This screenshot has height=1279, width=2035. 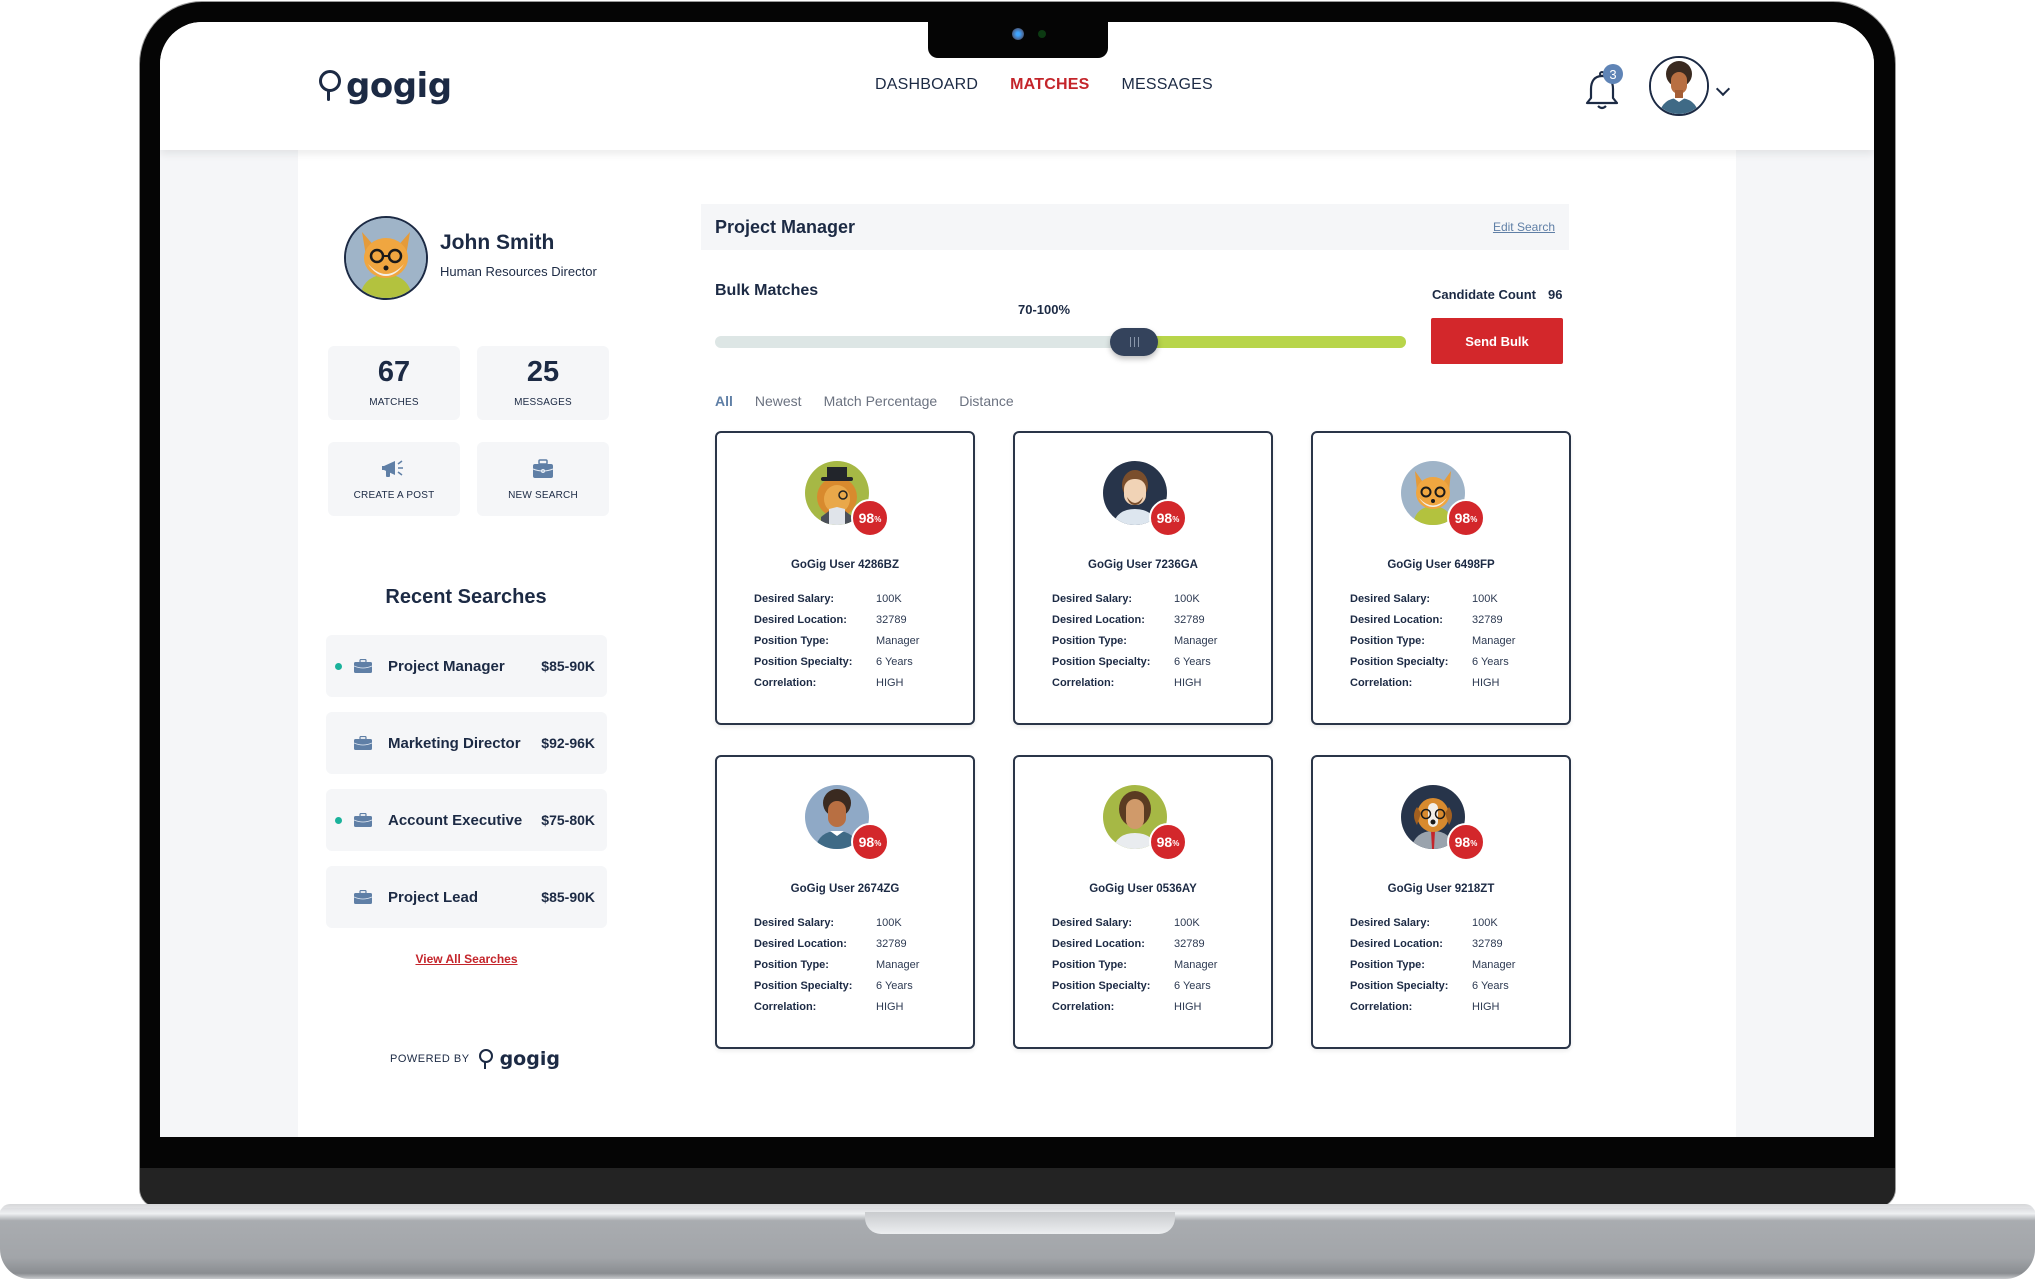 What do you see at coordinates (724, 401) in the screenshot?
I see `tab-all: All` at bounding box center [724, 401].